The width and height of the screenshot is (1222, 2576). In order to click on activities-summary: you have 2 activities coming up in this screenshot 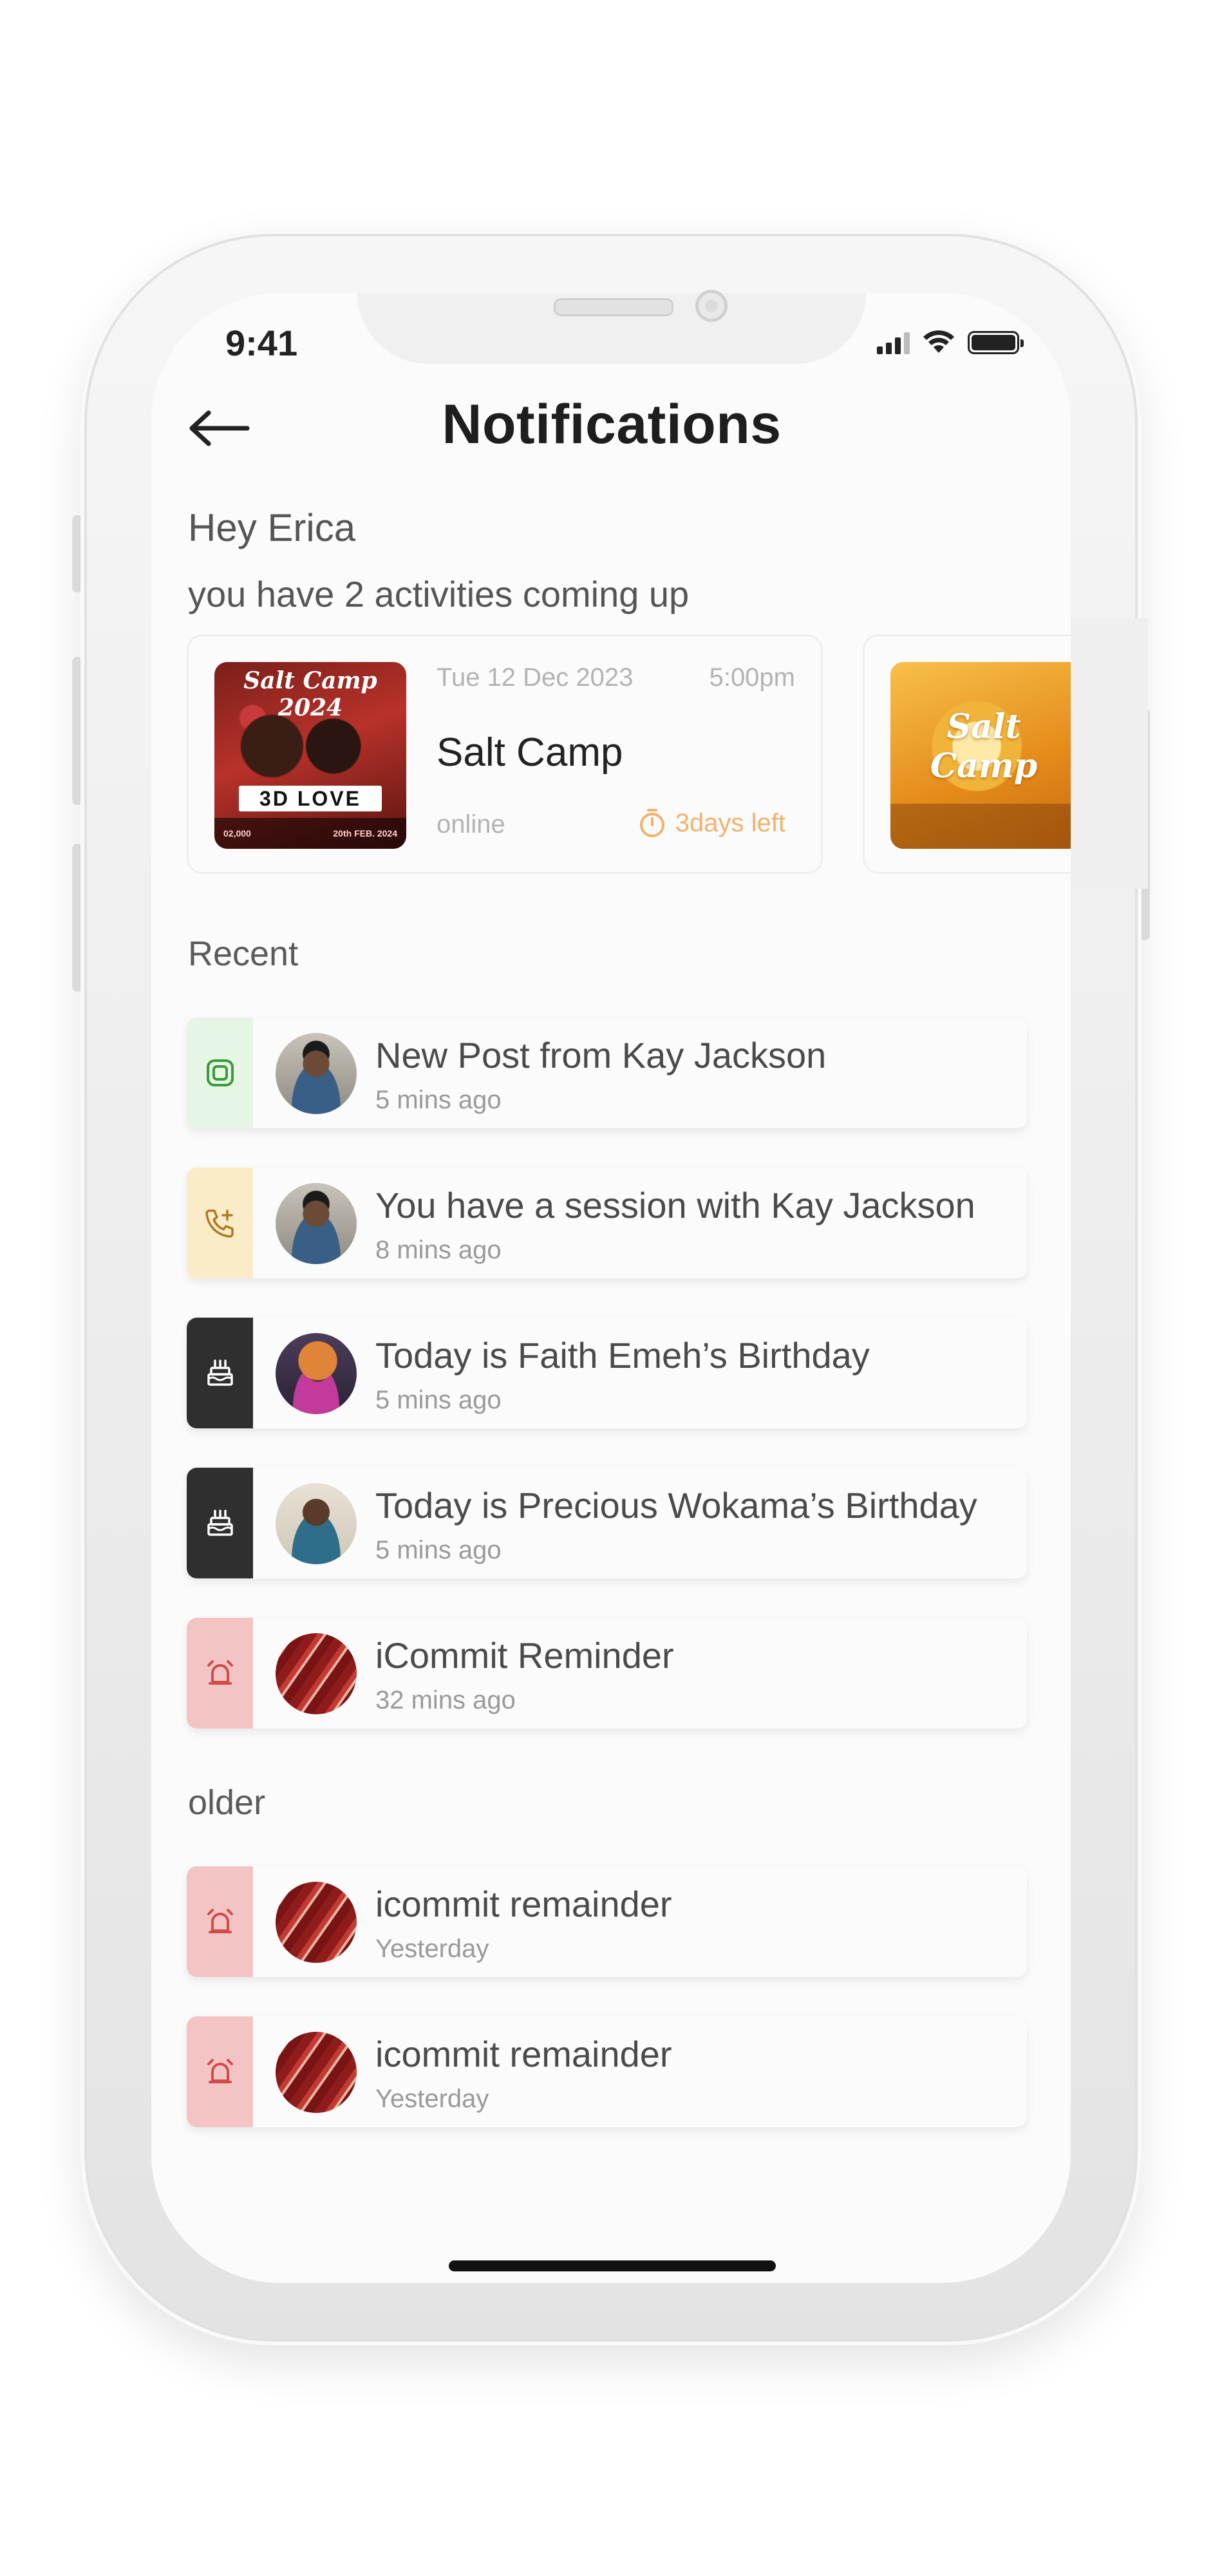, I will do `click(439, 594)`.